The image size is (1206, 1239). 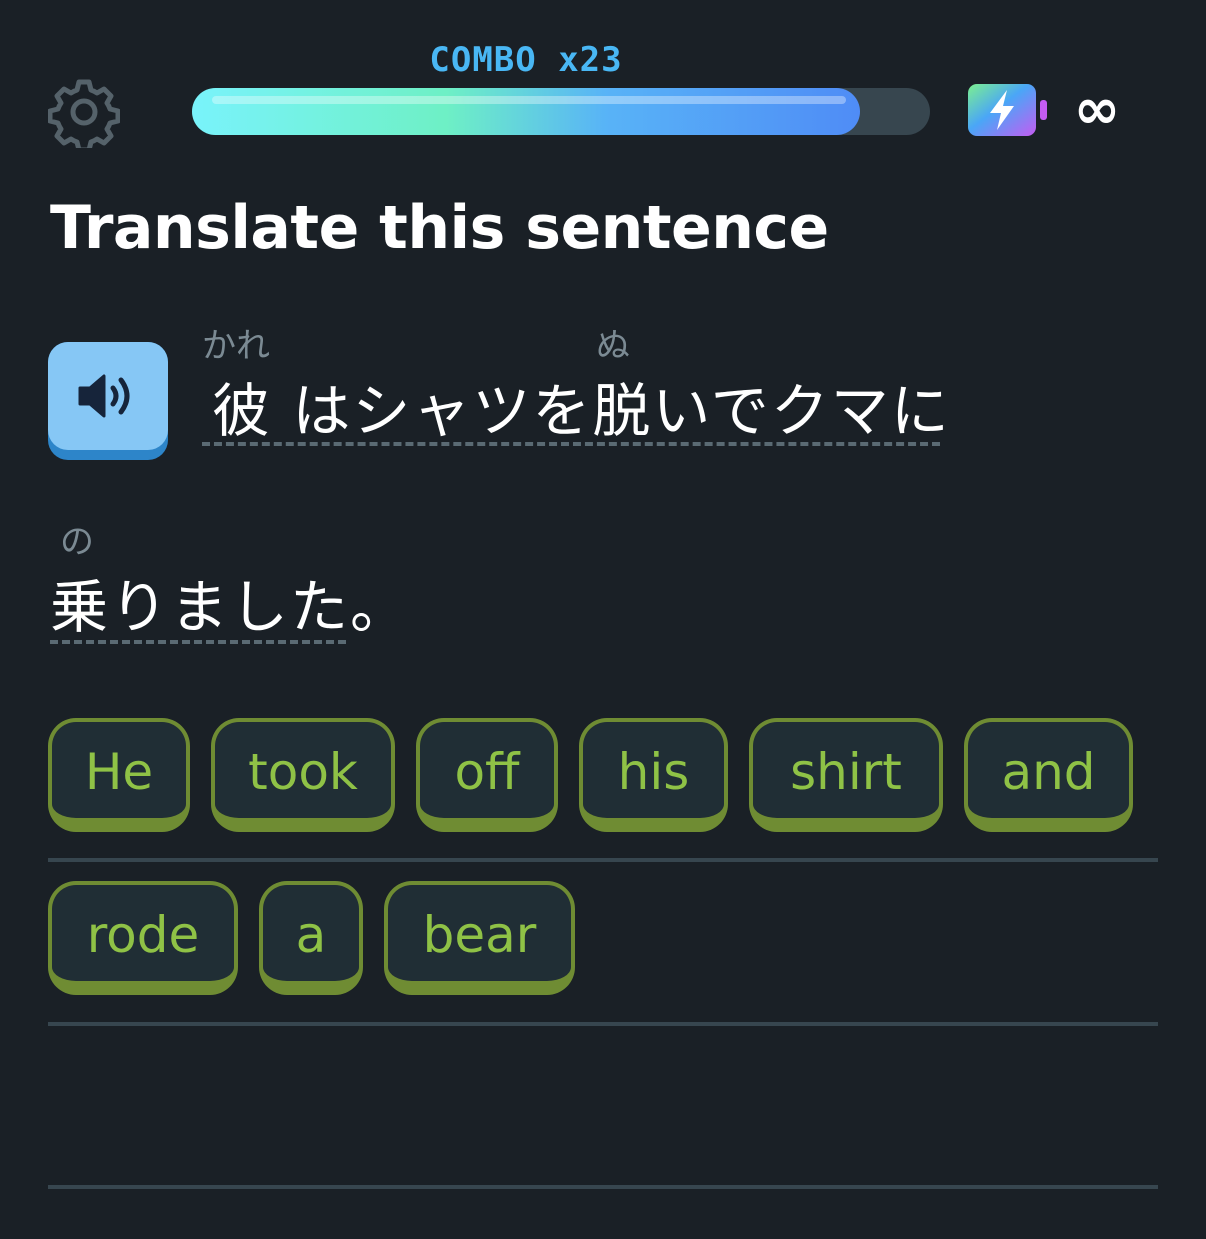 What do you see at coordinates (653, 775) in the screenshot?
I see `word-chip-his: his` at bounding box center [653, 775].